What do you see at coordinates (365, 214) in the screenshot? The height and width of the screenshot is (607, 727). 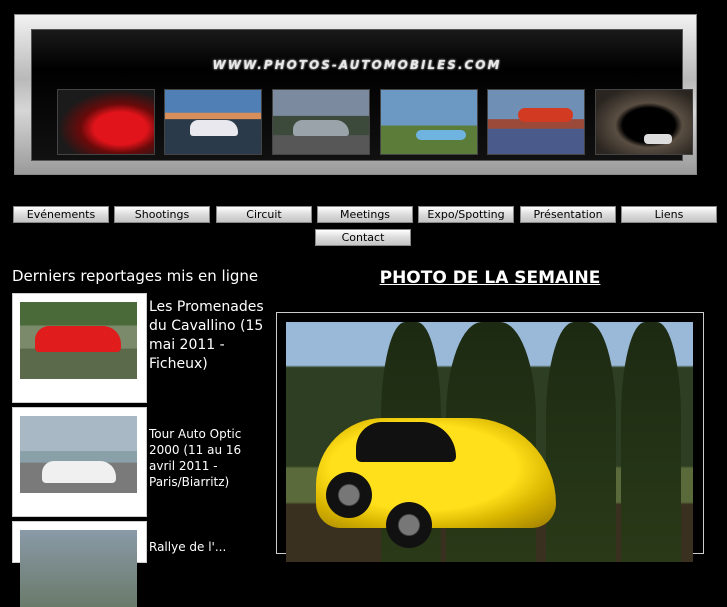 I see `nav-meetings-button: Meetings` at bounding box center [365, 214].